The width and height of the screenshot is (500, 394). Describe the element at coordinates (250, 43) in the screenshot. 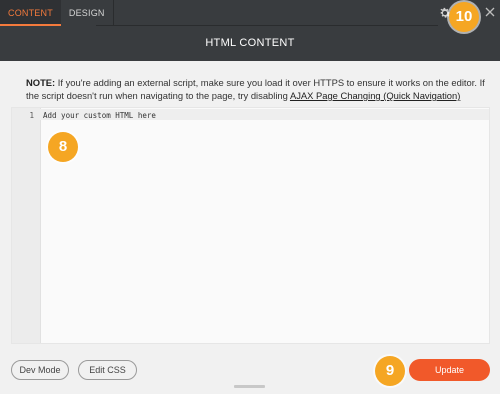

I see `modal-title: HTML CONTENT` at that location.